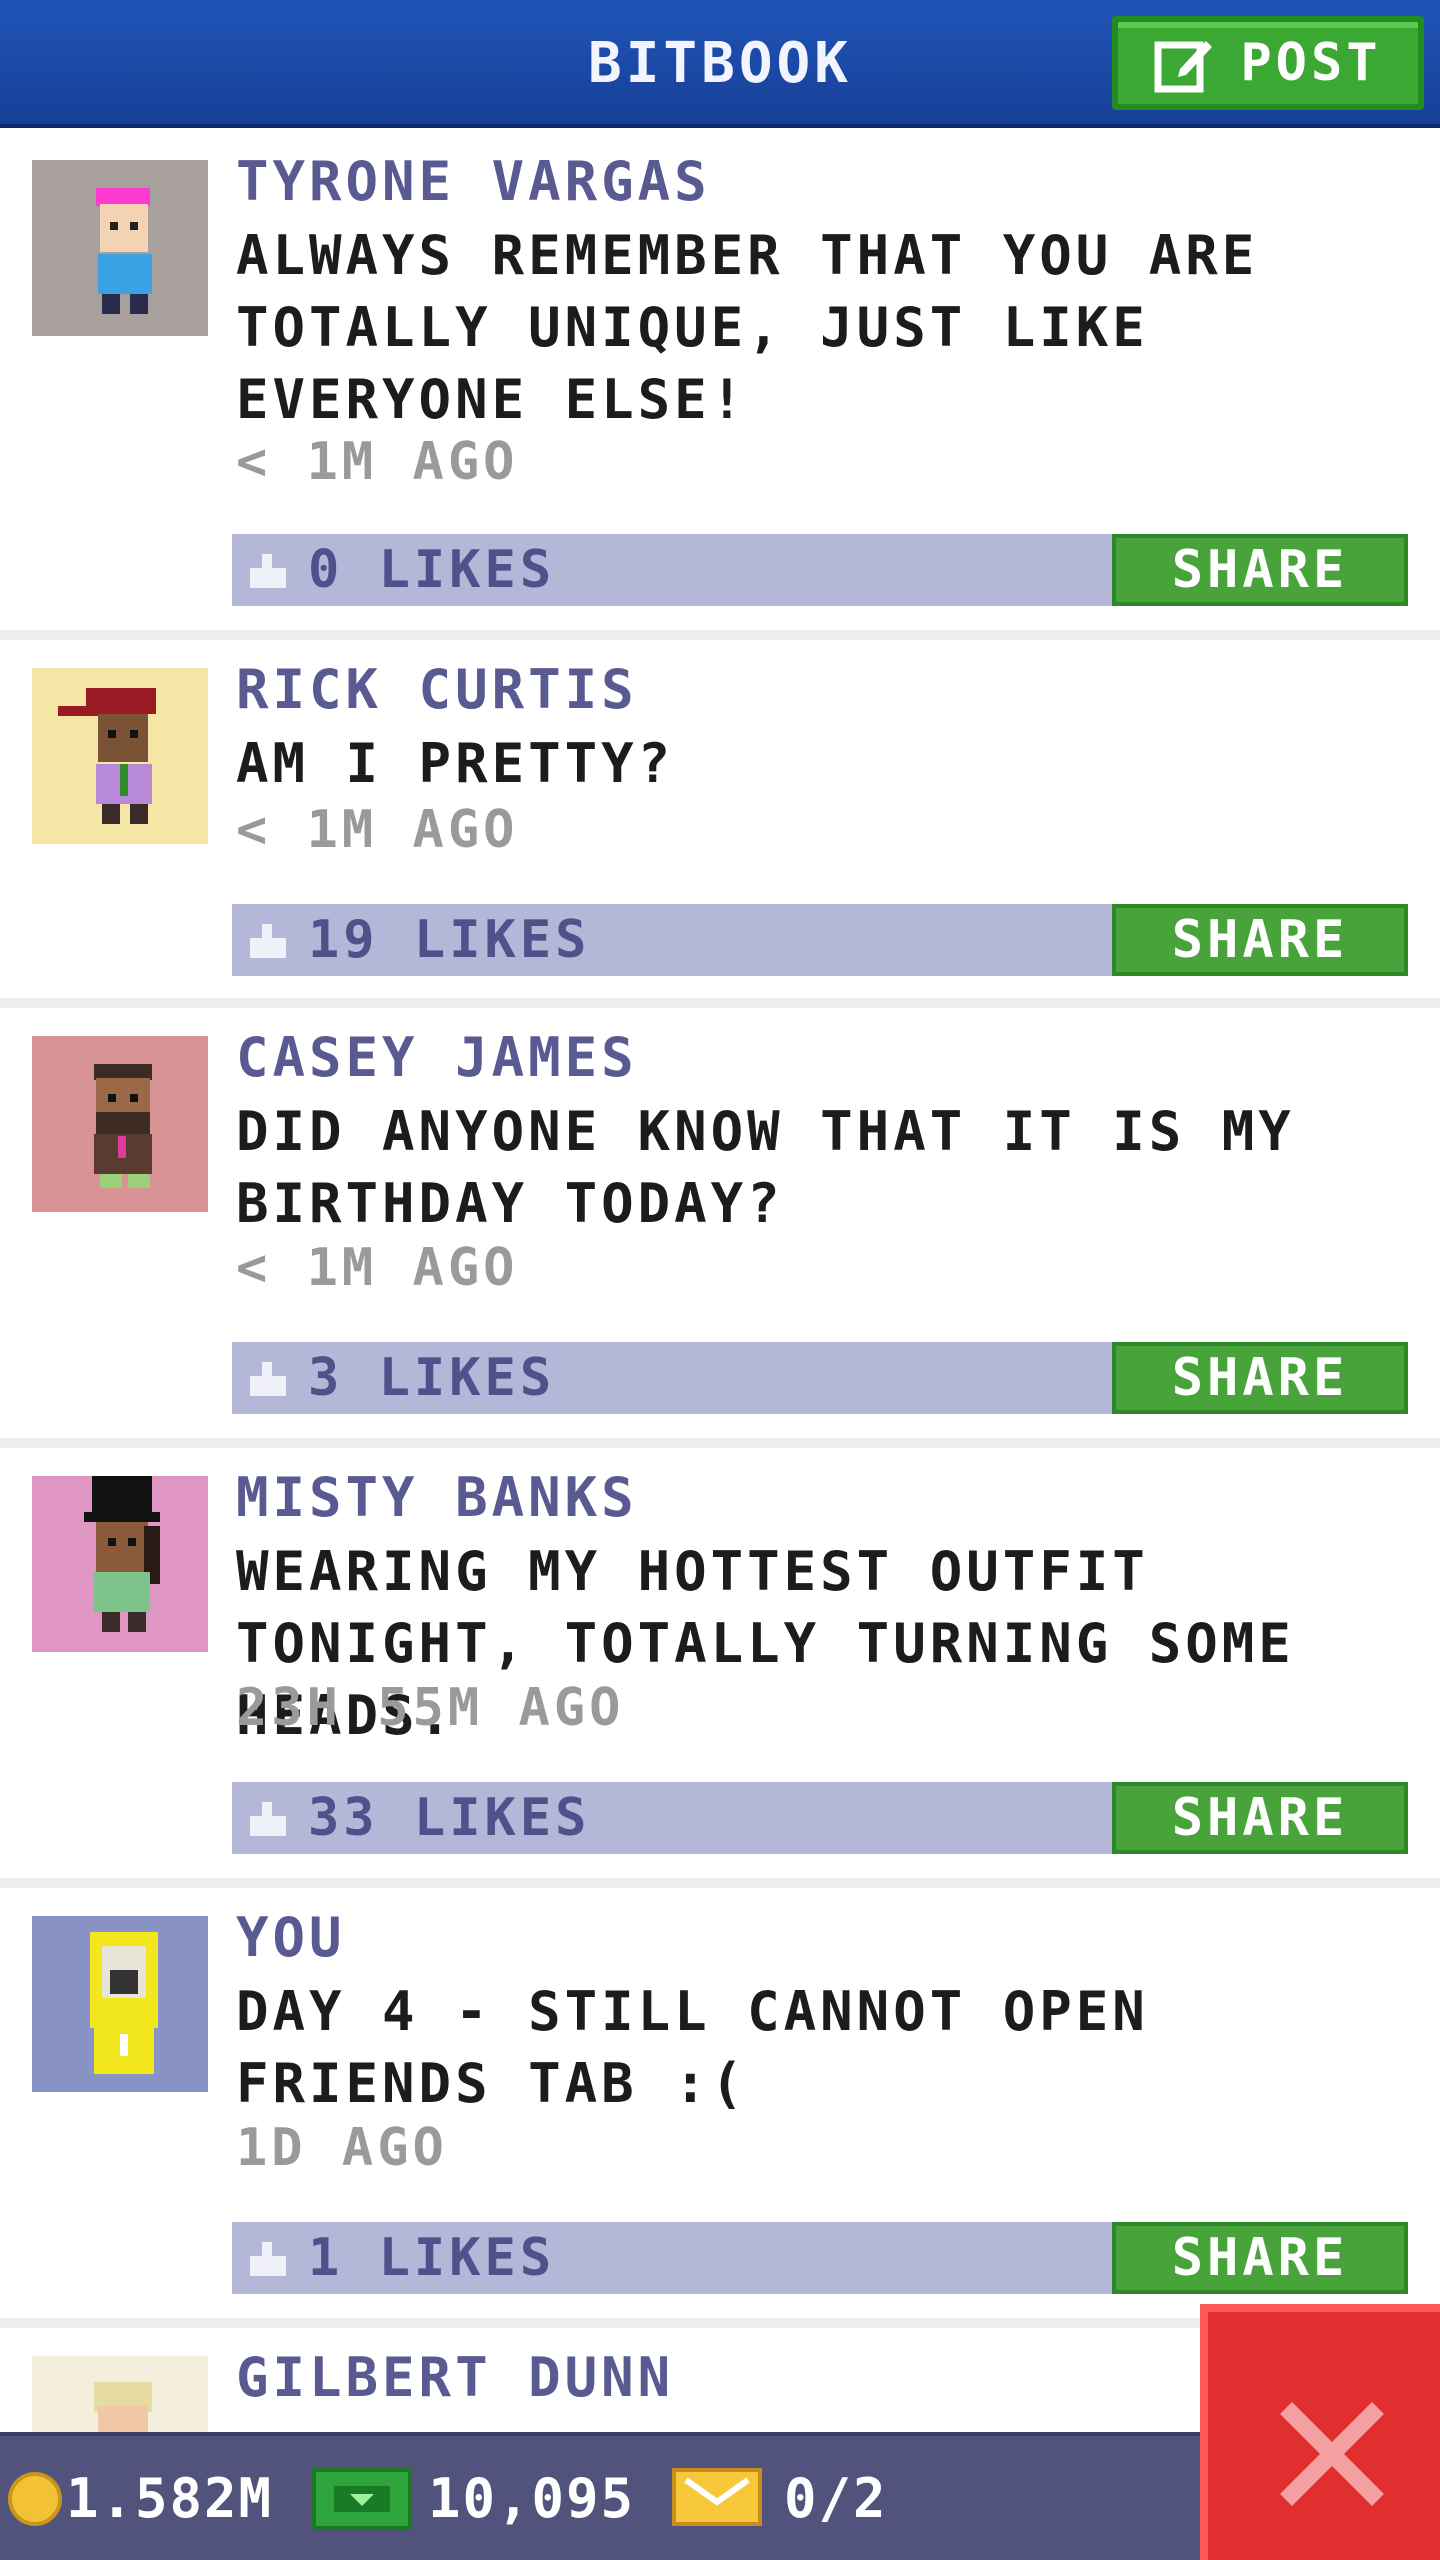  Describe the element at coordinates (473, 181) in the screenshot. I see `post-author: TYRONE VARGAS` at that location.